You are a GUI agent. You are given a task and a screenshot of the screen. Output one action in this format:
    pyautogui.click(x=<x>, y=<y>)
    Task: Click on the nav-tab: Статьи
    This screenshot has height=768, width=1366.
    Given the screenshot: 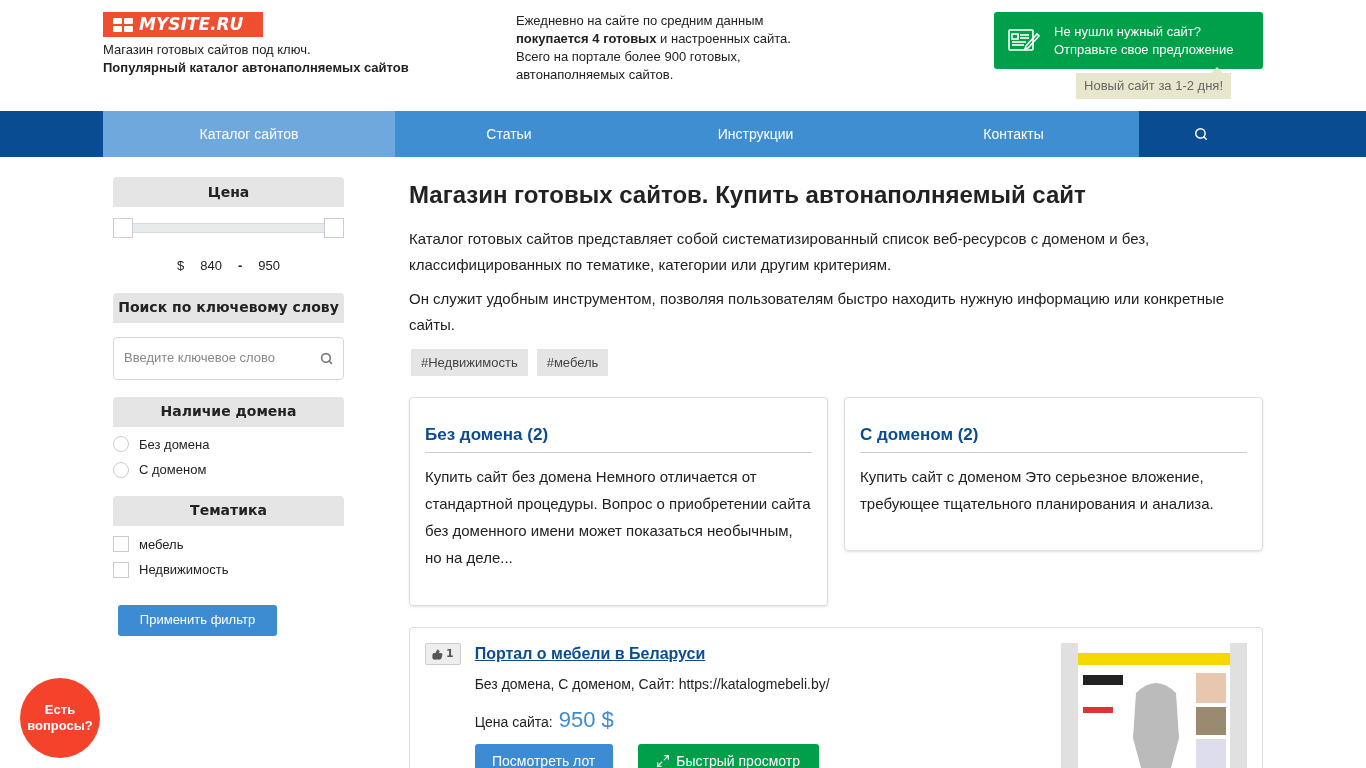 What is the action you would take?
    pyautogui.click(x=509, y=134)
    